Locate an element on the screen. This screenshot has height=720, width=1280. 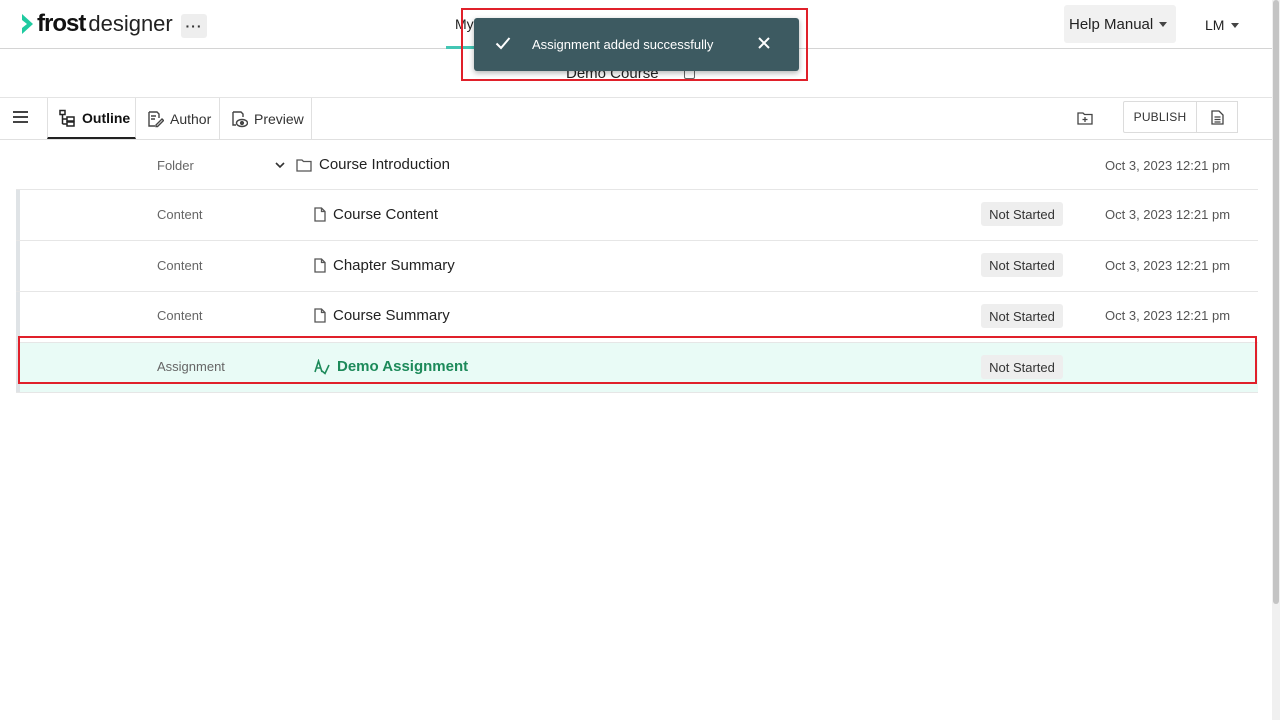
brand-name-bold: frost is located at coordinates (61, 23).